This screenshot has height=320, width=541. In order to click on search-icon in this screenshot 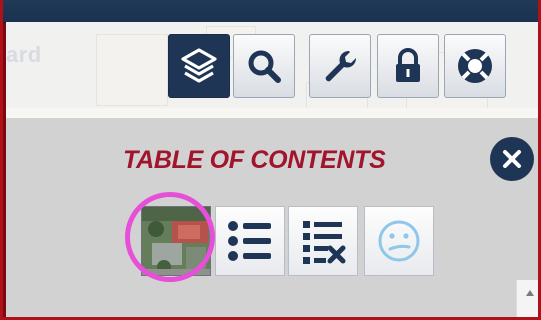, I will do `click(264, 66)`.